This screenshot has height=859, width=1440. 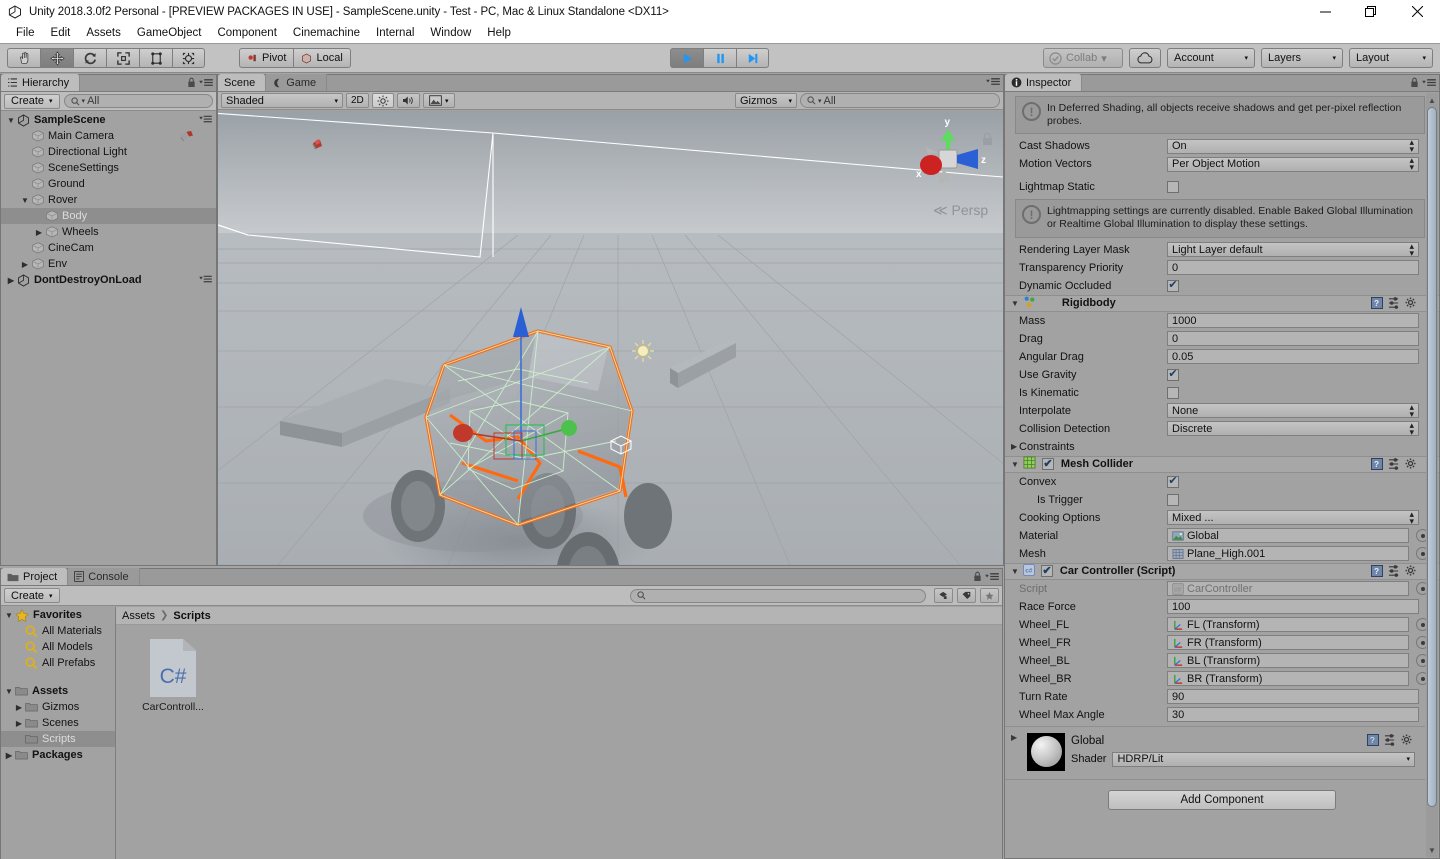 I want to click on account-dropdown: Account ▾, so click(x=1211, y=58).